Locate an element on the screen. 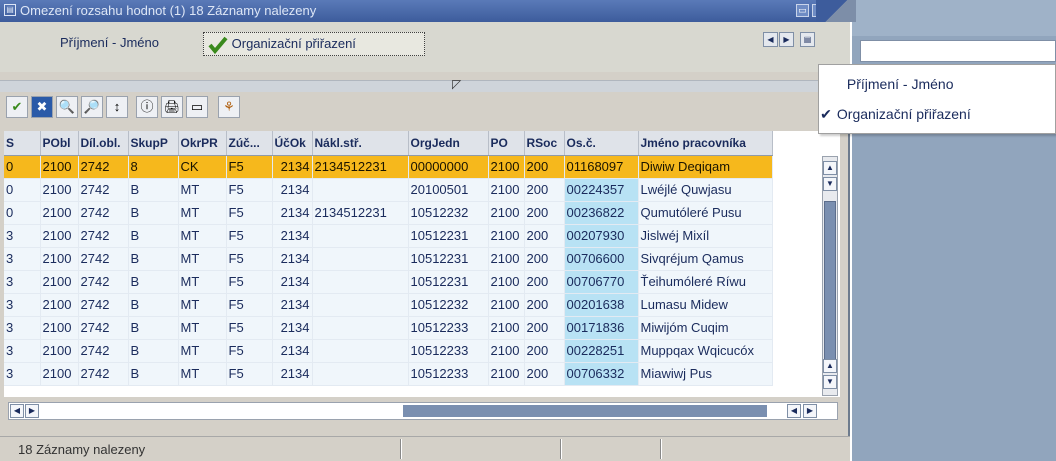 This screenshot has width=1056, height=461. scroll-down-icon: ▼ is located at coordinates (830, 184).